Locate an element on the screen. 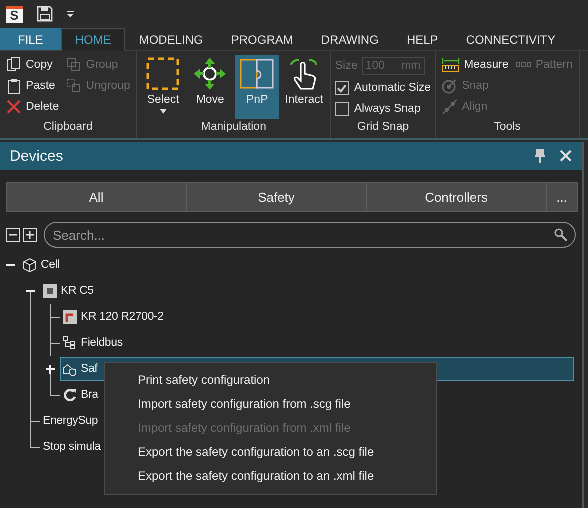 This screenshot has height=508, width=588. pin-icon is located at coordinates (540, 156).